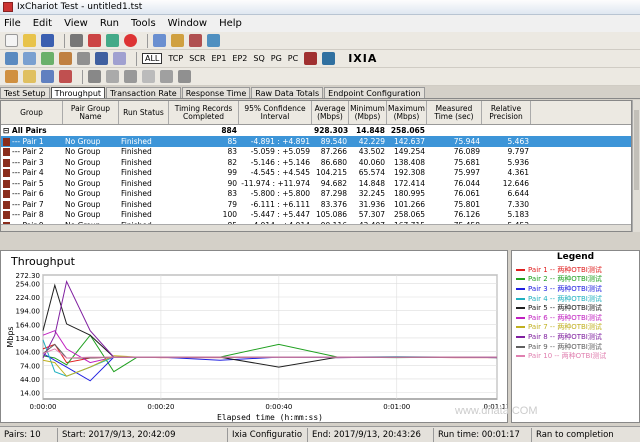 The image size is (640, 442). I want to click on add-pair-icon, so click(159, 40).